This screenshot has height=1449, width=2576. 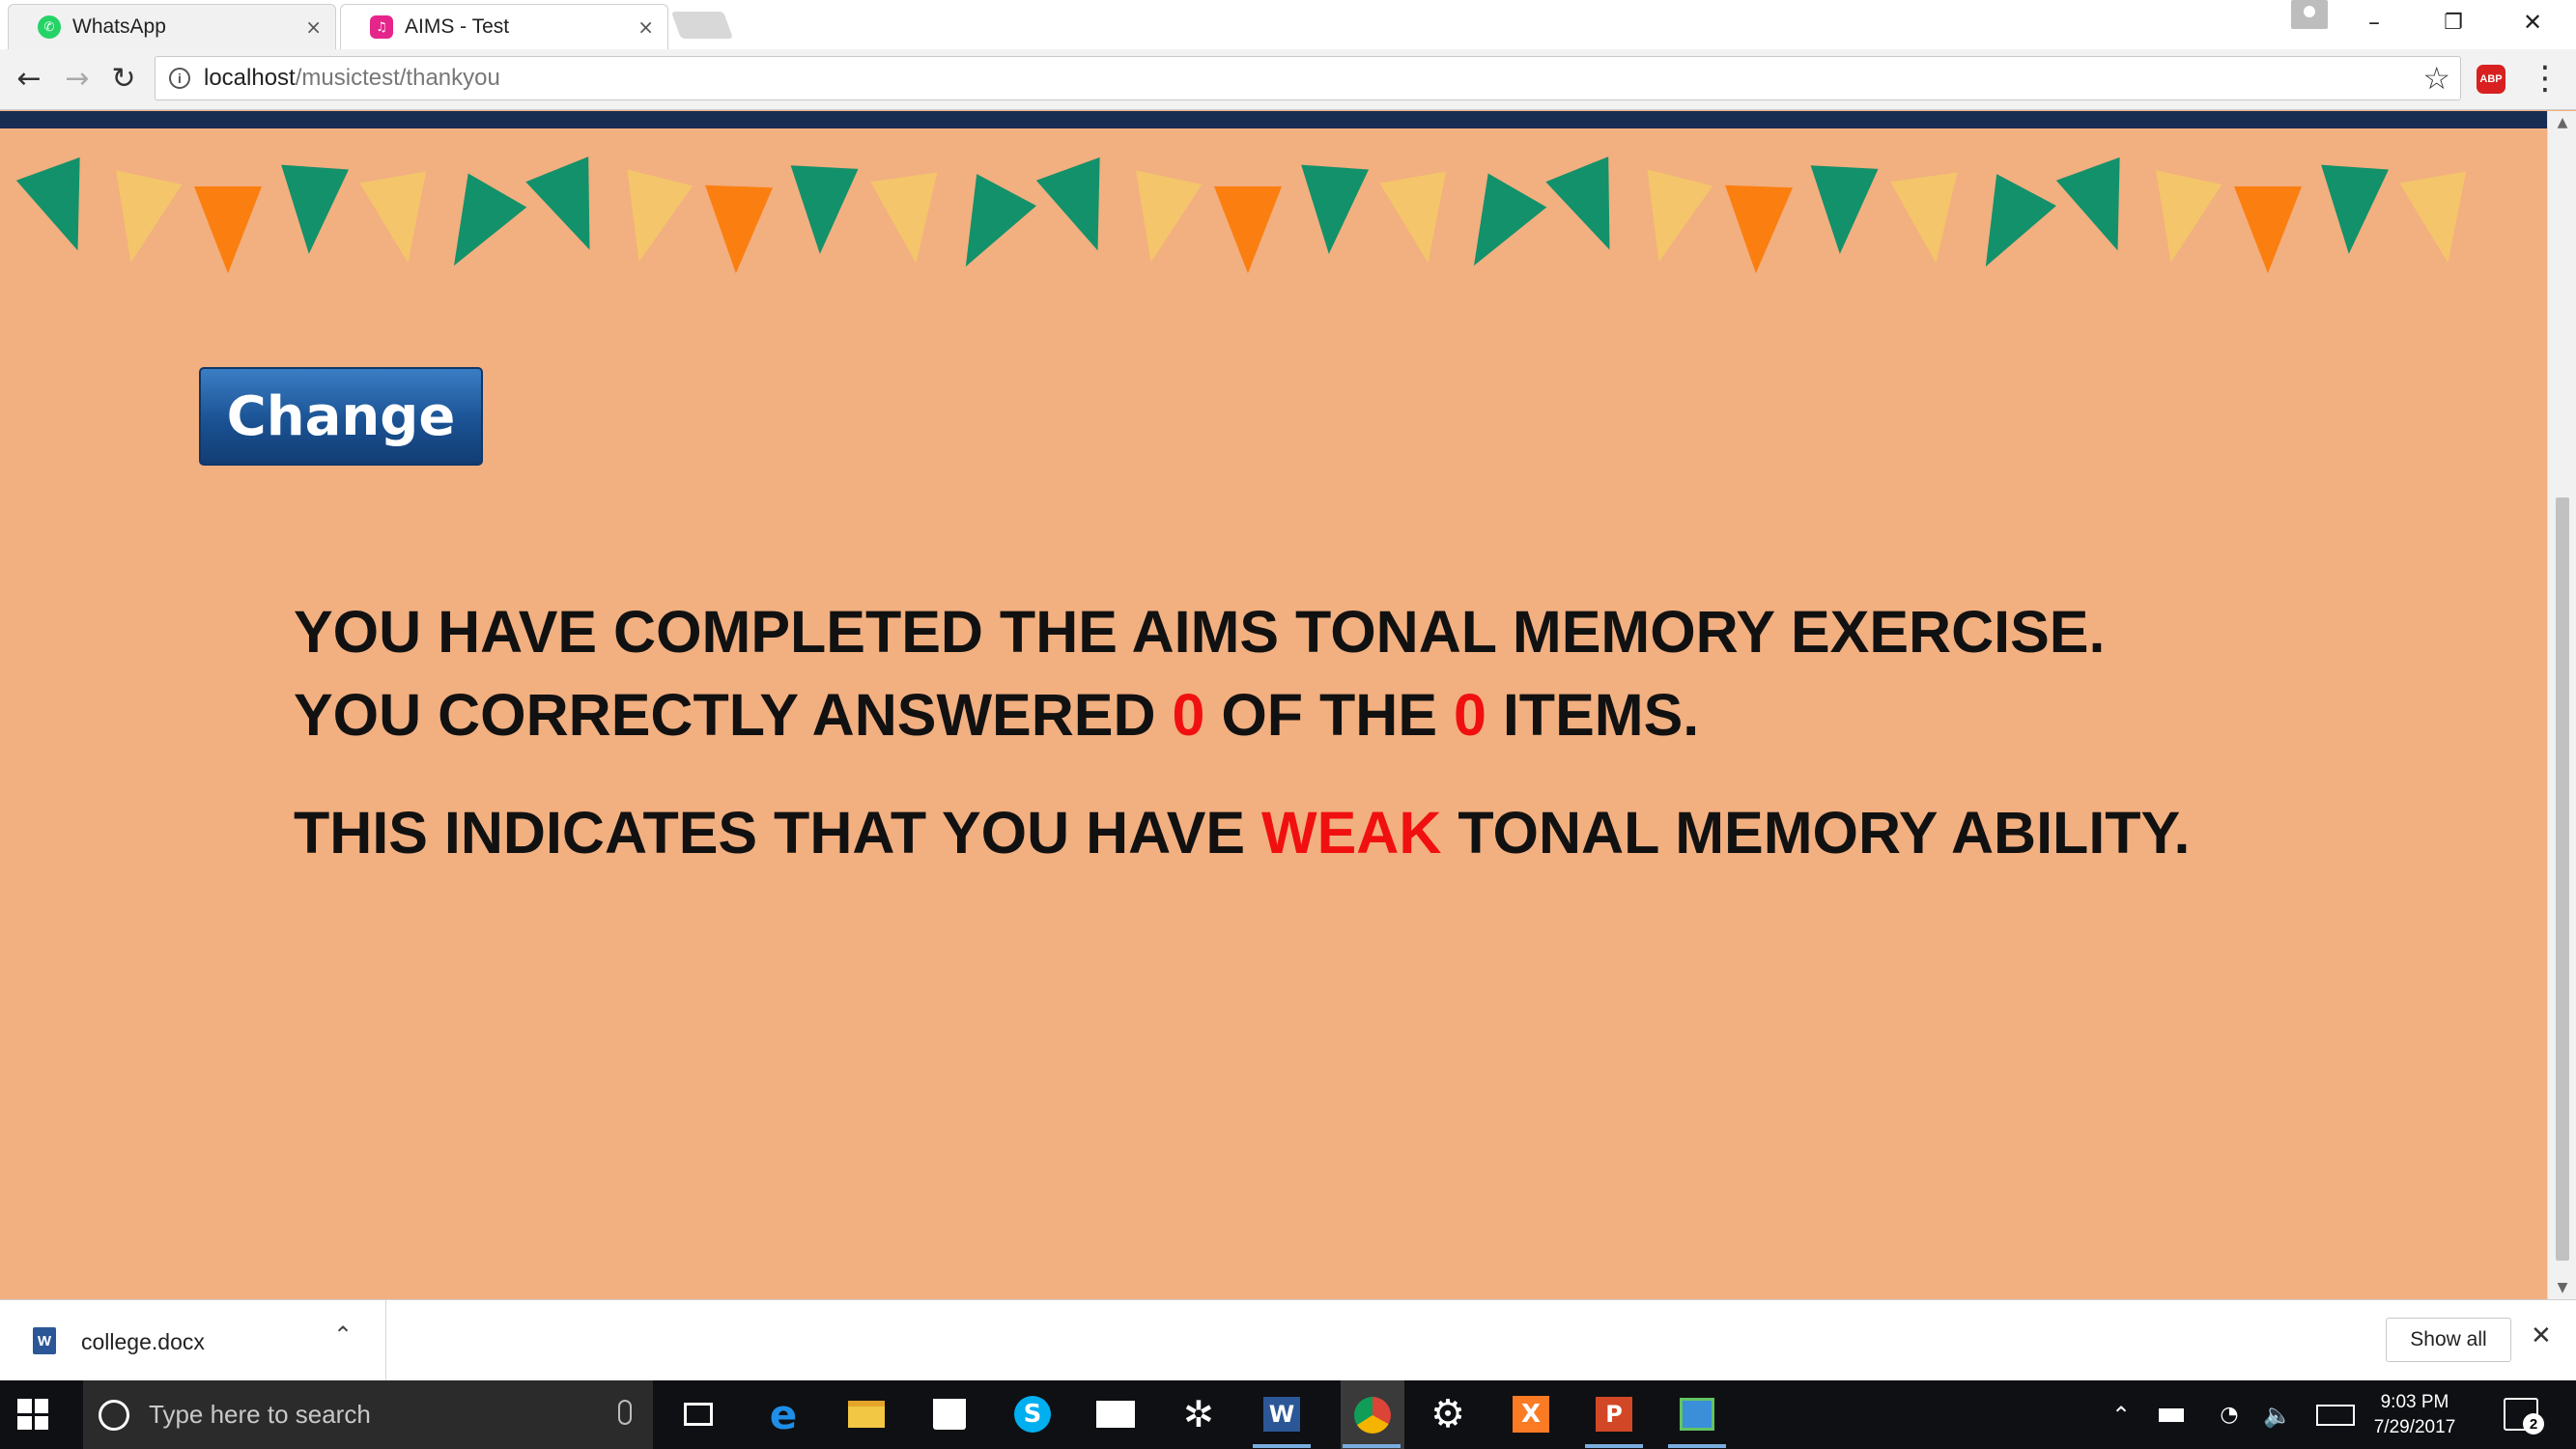 I want to click on app-icon: ✲, so click(x=1199, y=1414).